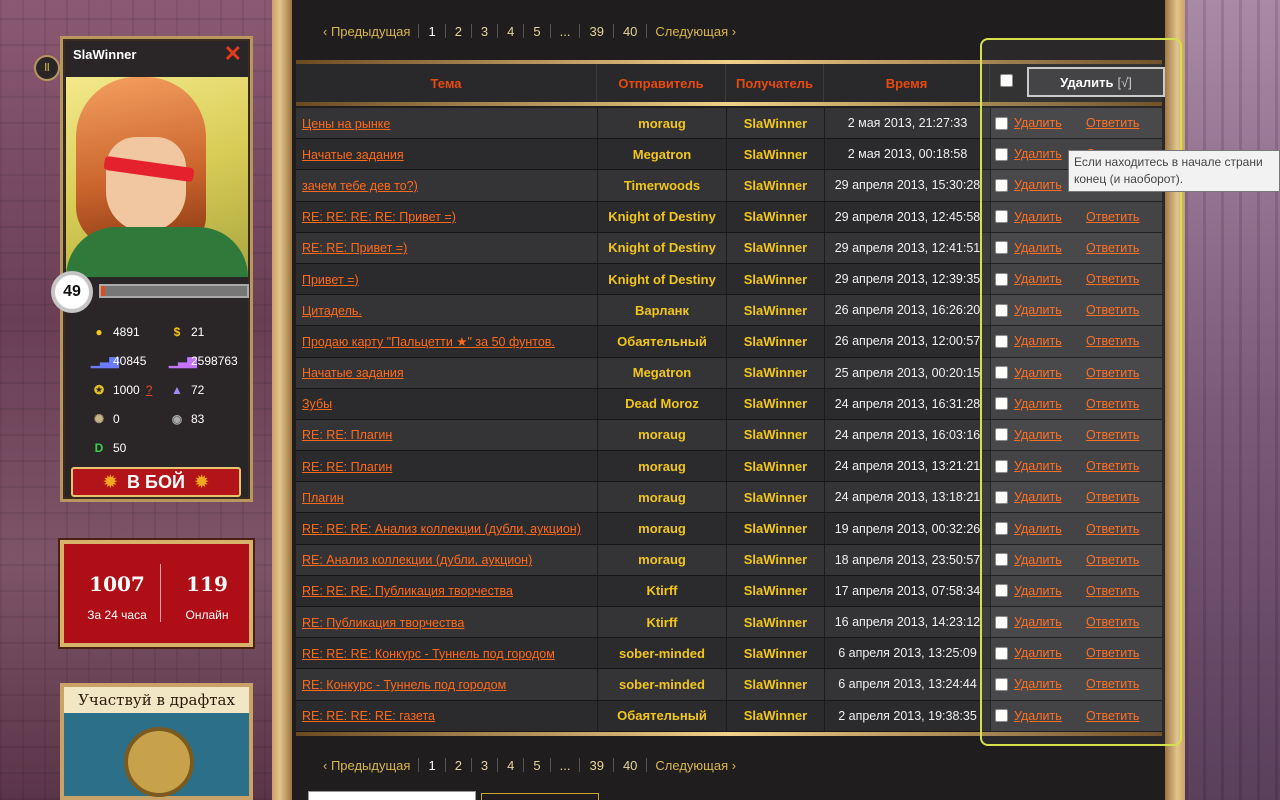 This screenshot has height=800, width=1280. I want to click on pause-icon: ll, so click(47, 68).